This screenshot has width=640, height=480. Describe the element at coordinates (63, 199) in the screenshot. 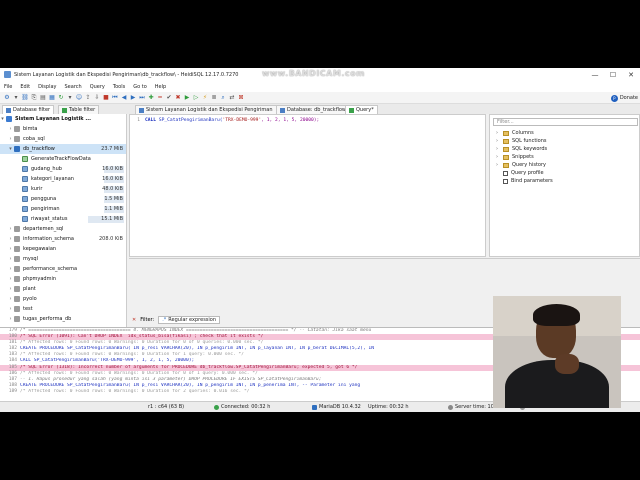

I see `tree-item: pengguna 1.5 MiB` at that location.